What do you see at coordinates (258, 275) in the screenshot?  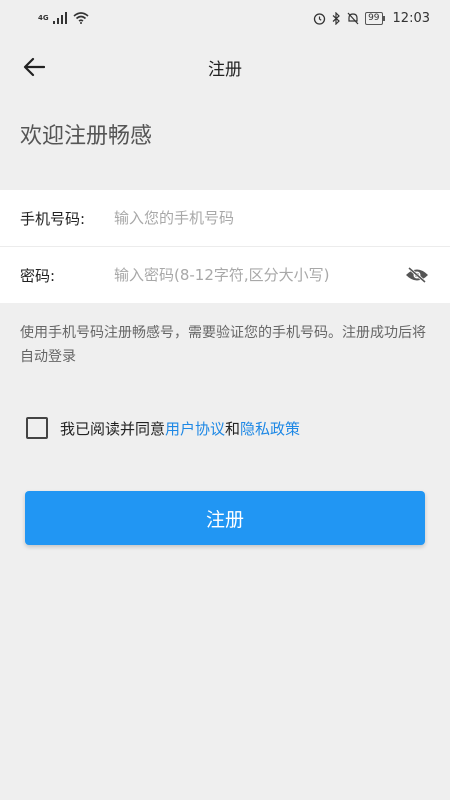 I see `password-input` at bounding box center [258, 275].